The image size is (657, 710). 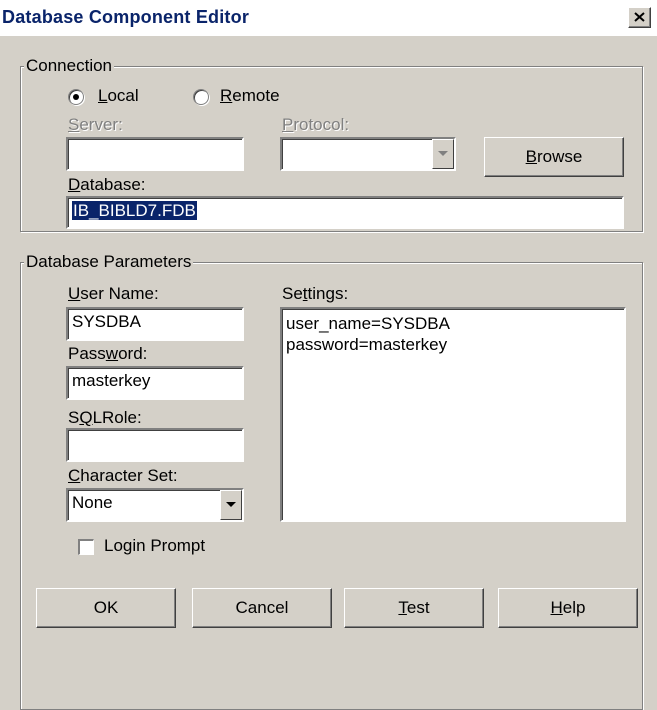 I want to click on cancel-button: Cancel, so click(x=262, y=608).